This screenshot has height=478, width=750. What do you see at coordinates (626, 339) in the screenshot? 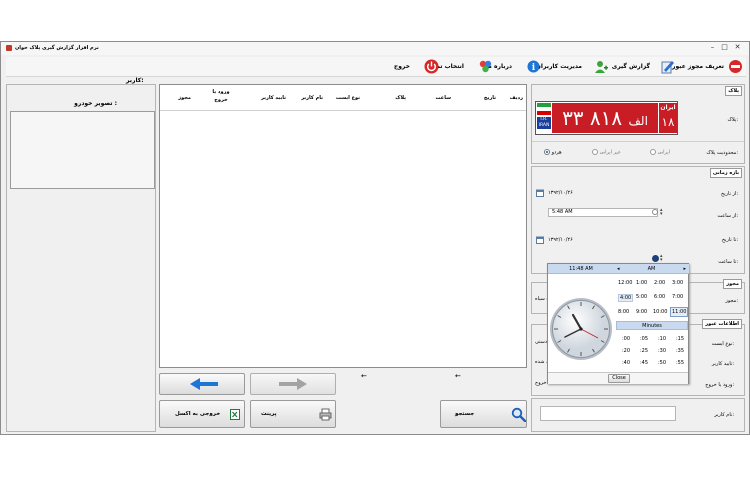
I see `minute-cell: :00` at bounding box center [626, 339].